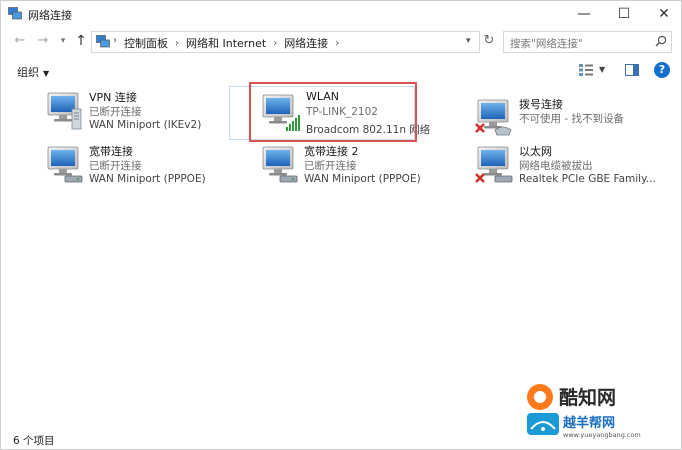 Image resolution: width=682 pixels, height=450 pixels. I want to click on breadcrumb-control-panel: 控制面板, so click(146, 43).